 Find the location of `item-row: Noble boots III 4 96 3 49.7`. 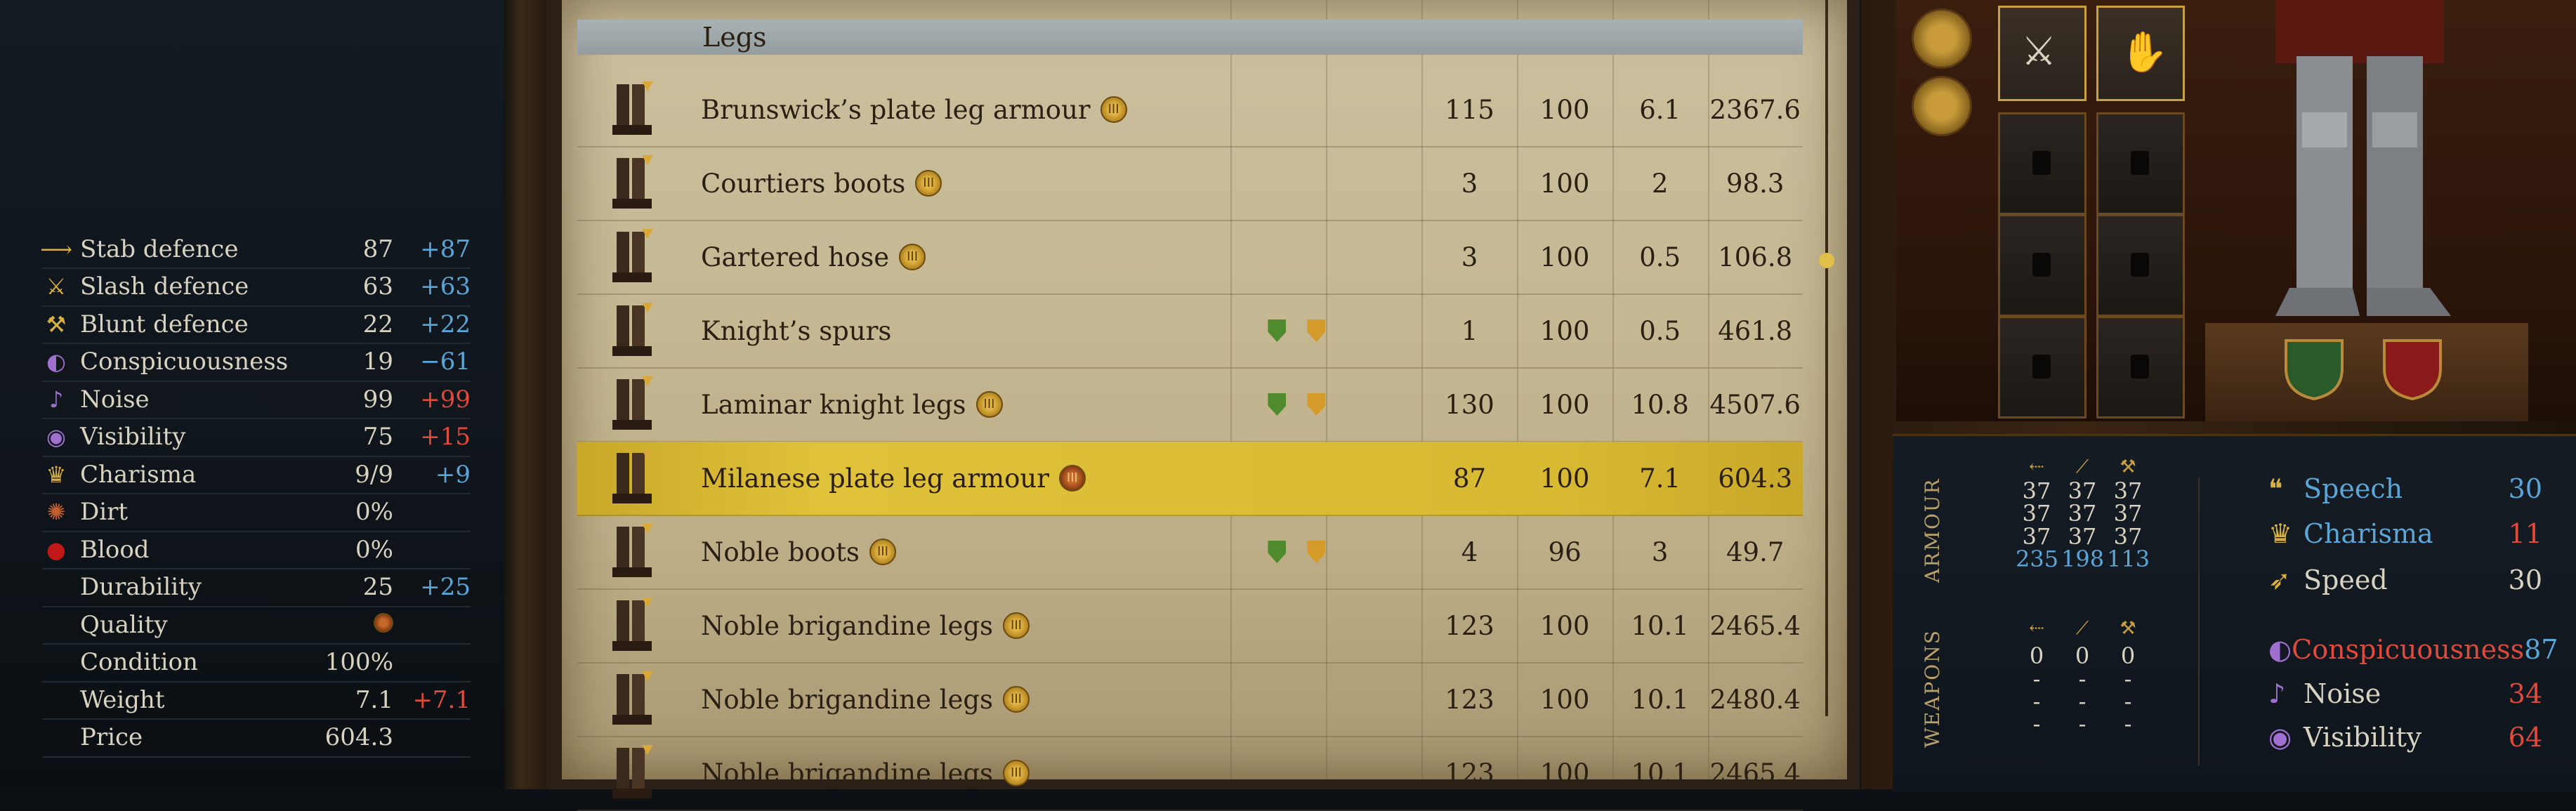

item-row: Noble boots III 4 96 3 49.7 is located at coordinates (1190, 552).